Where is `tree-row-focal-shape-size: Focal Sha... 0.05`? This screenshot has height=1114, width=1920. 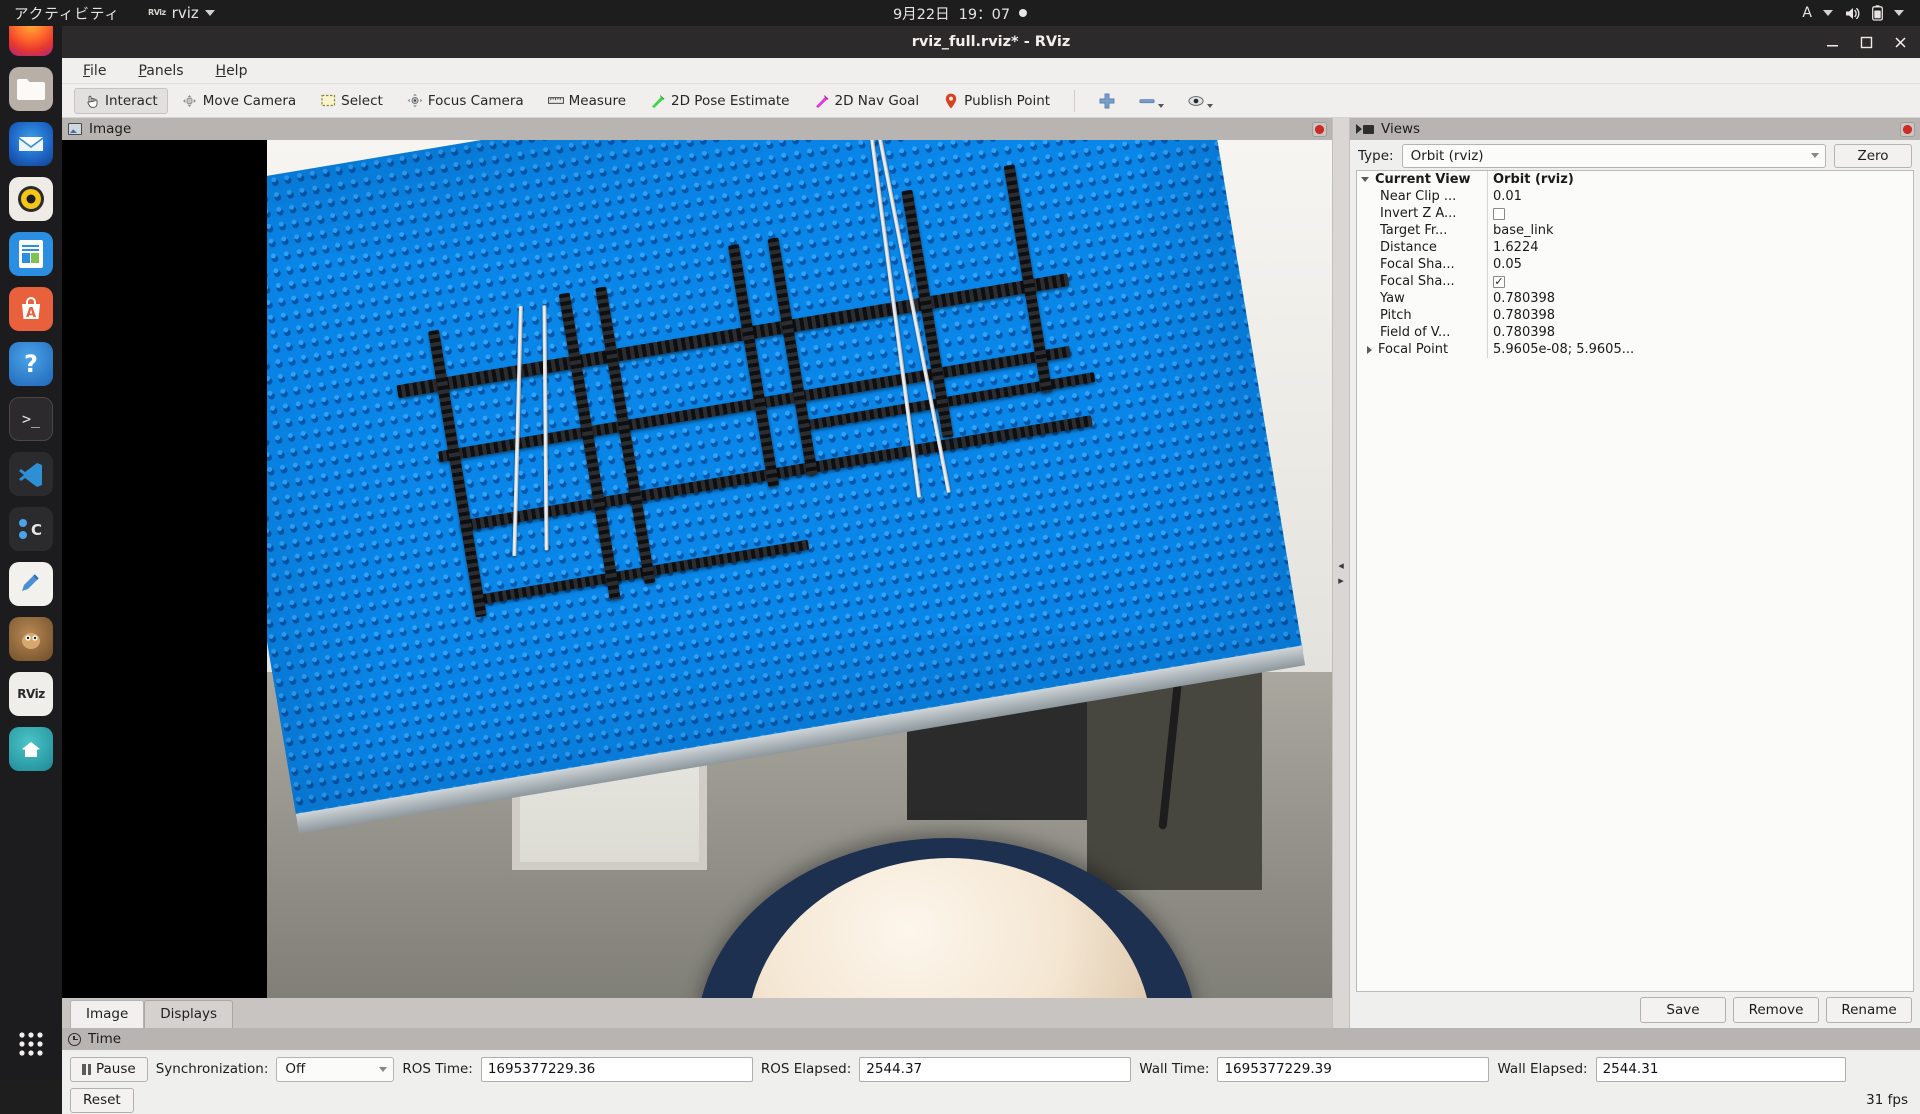
tree-row-focal-shape-size: Focal Sha... 0.05 is located at coordinates (1635, 264).